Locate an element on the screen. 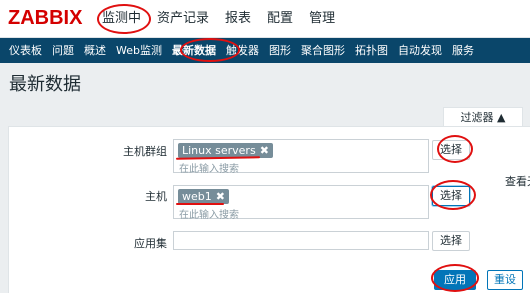 The width and height of the screenshot is (530, 293). main-menu-reports: 报表 is located at coordinates (238, 19).